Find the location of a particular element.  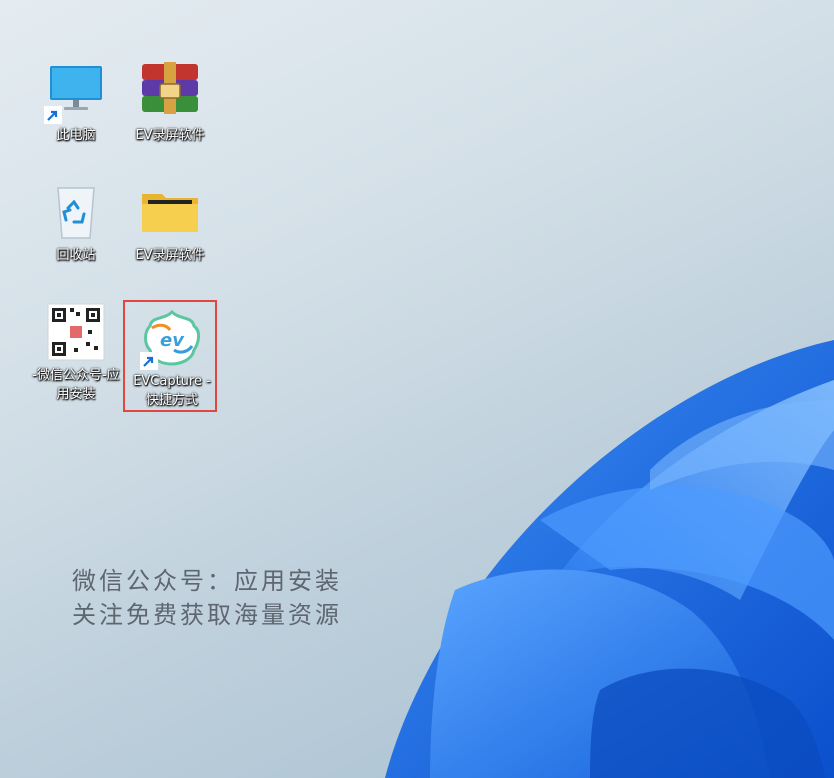

desktop-icon-evcapture-shortcut: ev EVCapture - 快捷方式 is located at coordinates (170, 356).